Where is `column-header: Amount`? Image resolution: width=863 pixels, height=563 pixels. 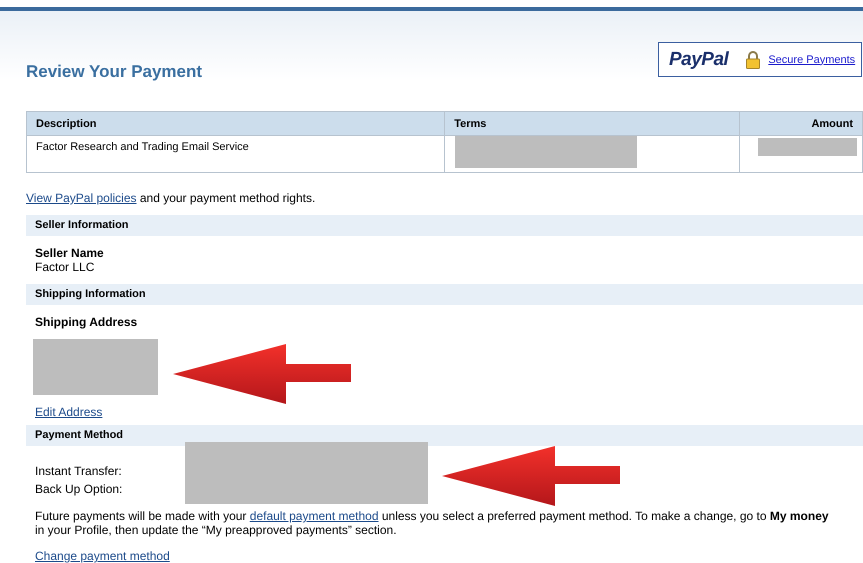
column-header: Amount is located at coordinates (801, 124).